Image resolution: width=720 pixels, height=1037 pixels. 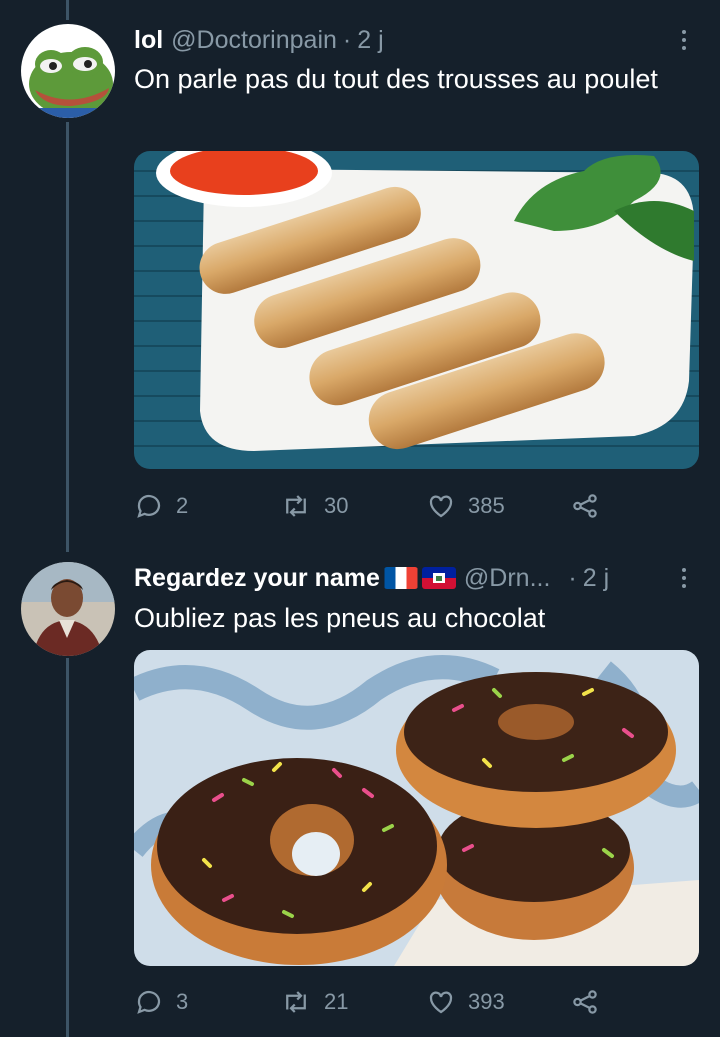 What do you see at coordinates (314, 506) in the screenshot?
I see `retweet-button: 30` at bounding box center [314, 506].